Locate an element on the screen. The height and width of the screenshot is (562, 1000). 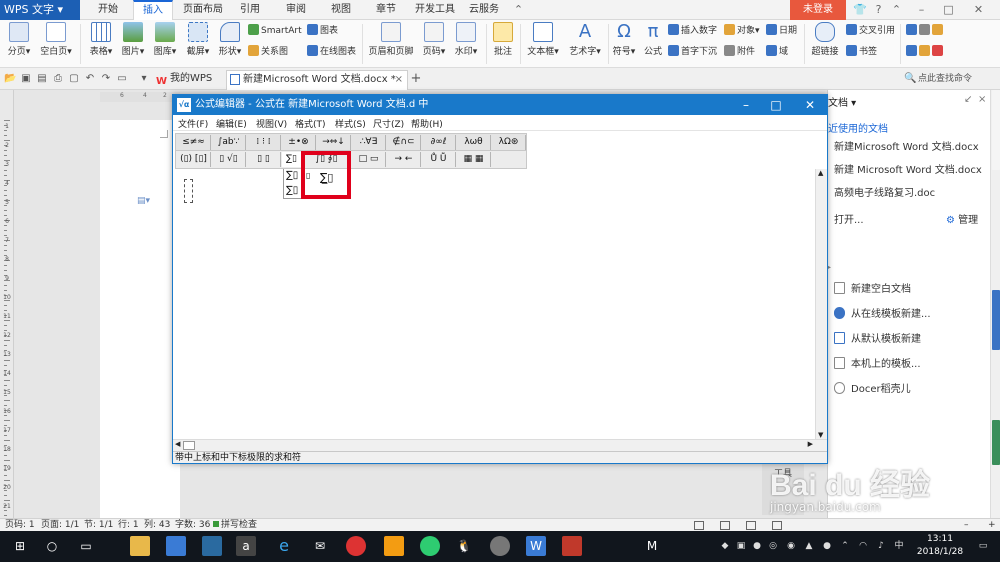
windows-start-icon: ⊞ is located at coordinates (20, 546).